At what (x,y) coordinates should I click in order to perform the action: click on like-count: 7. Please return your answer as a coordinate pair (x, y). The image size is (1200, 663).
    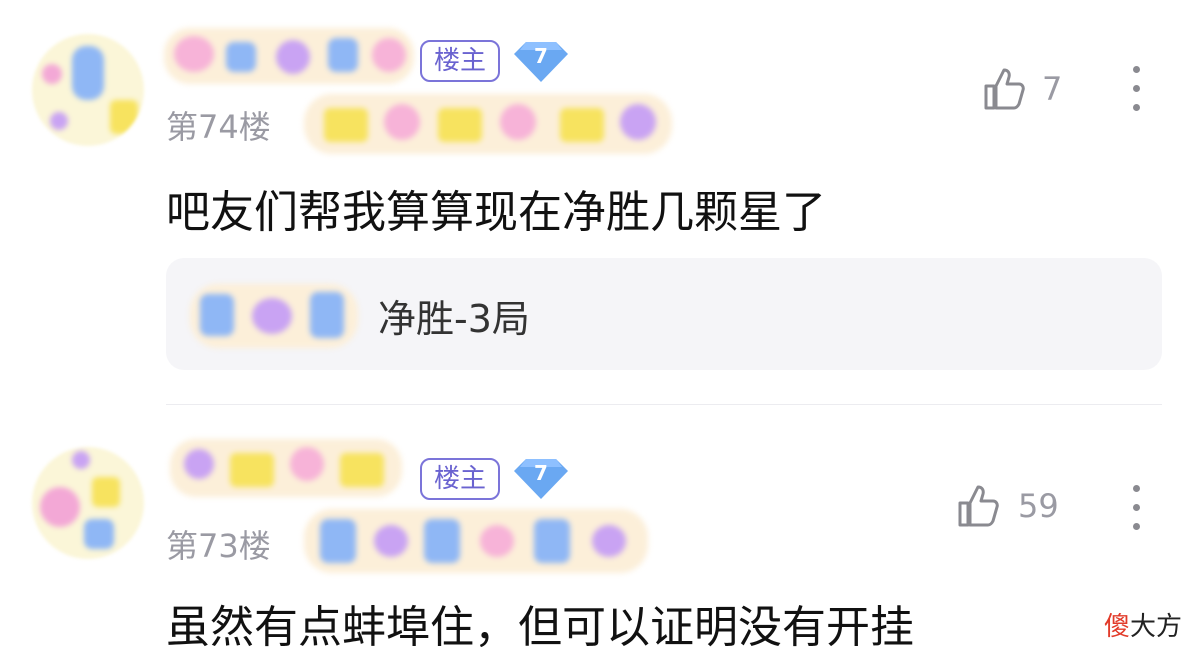
    Looking at the image, I should click on (1052, 89).